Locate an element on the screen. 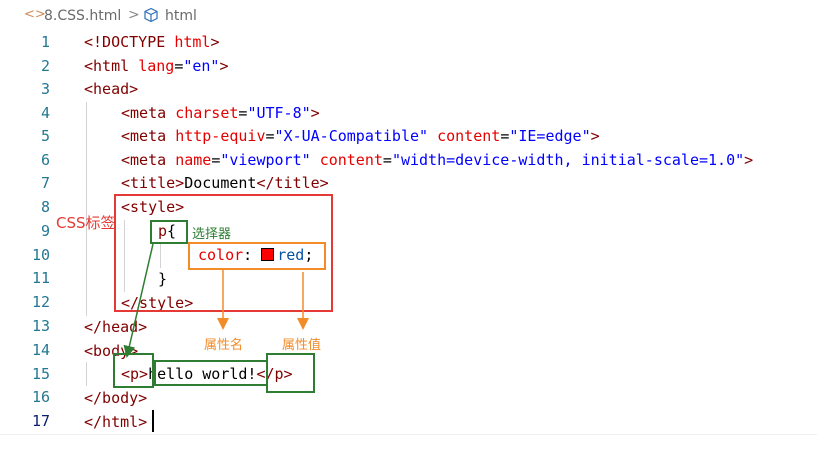 The image size is (817, 455). editor-bottom-rule is located at coordinates (408, 434).